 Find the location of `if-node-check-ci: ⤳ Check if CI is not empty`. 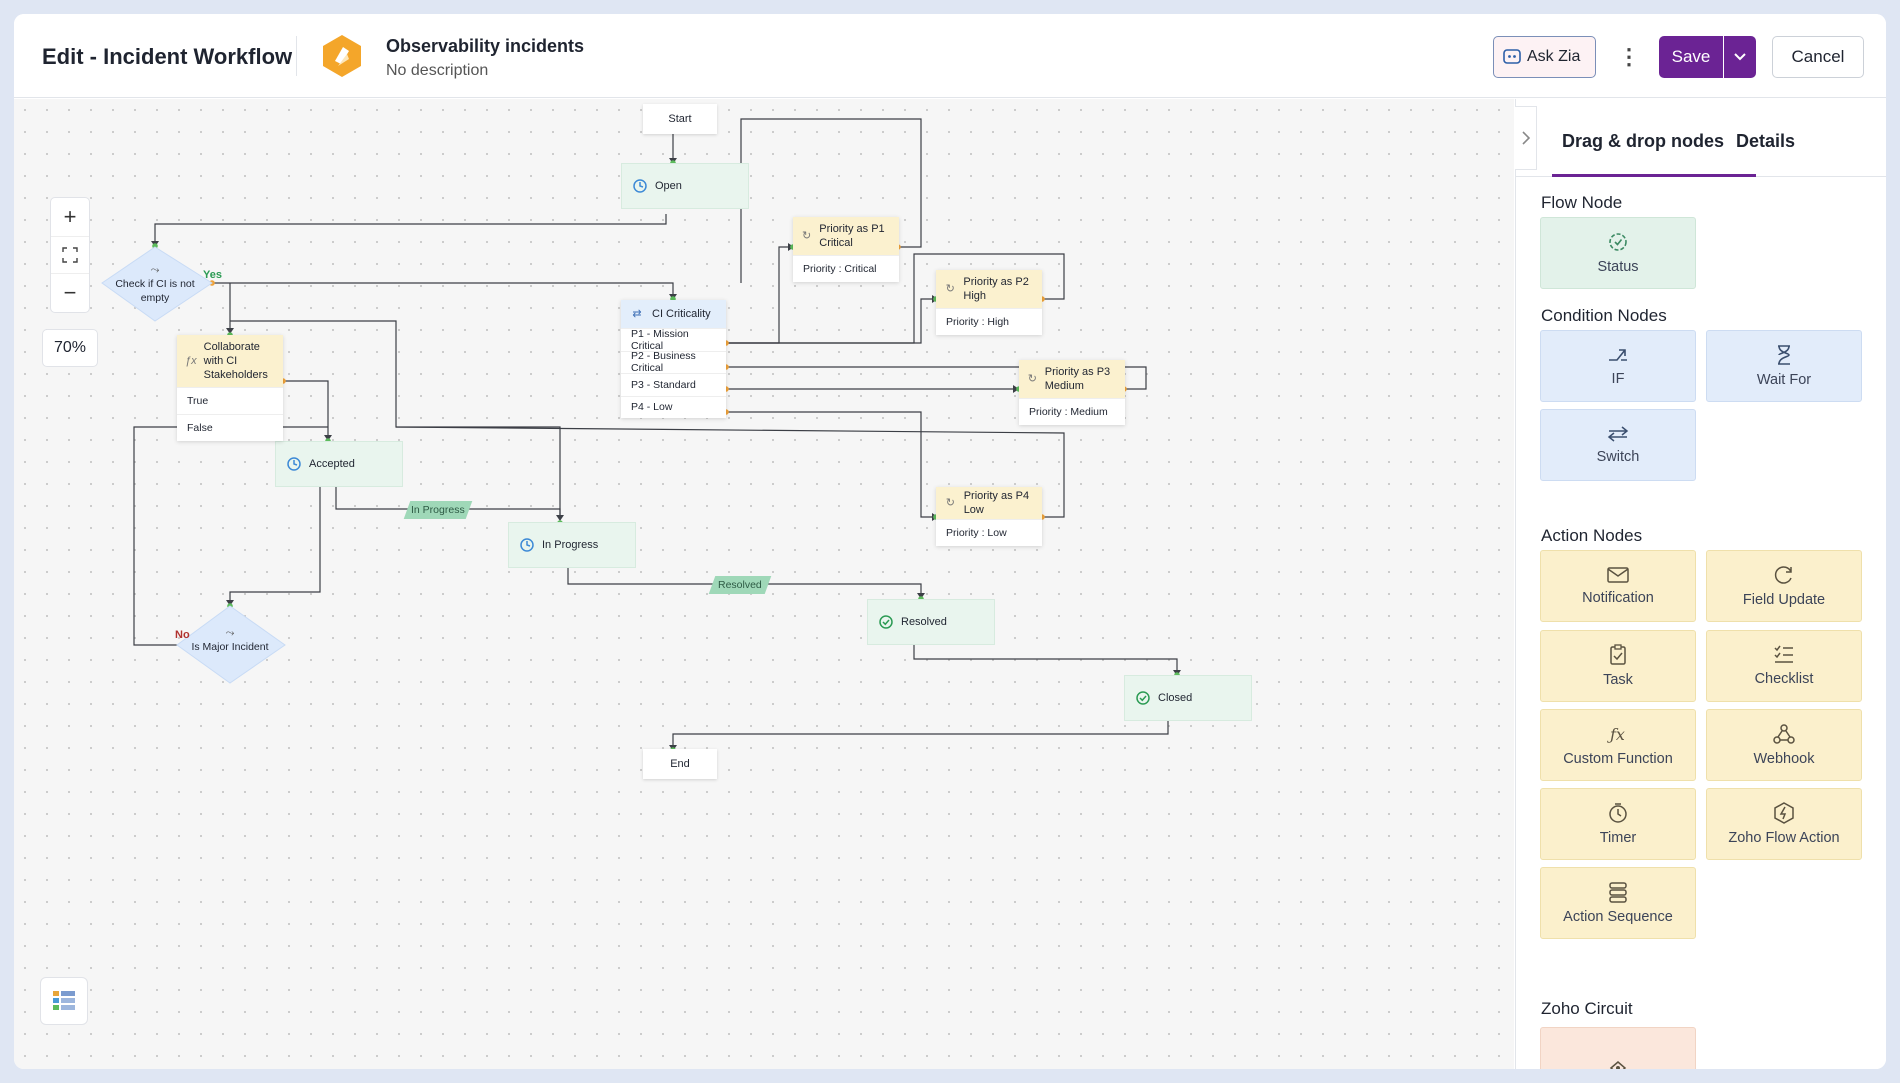

if-node-check-ci: ⤳ Check if CI is not empty is located at coordinates (155, 284).